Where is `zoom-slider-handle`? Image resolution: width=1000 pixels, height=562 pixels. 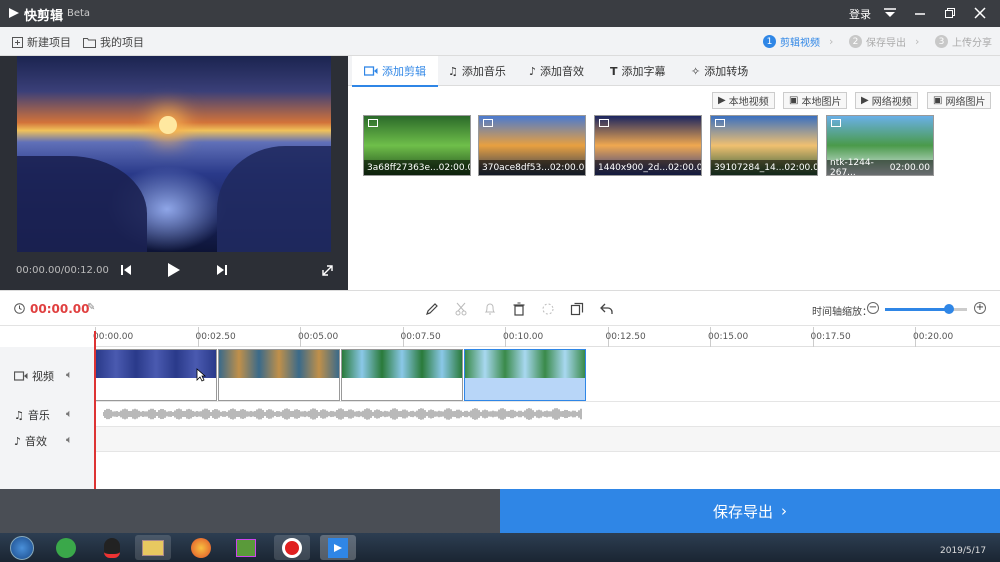
zoom-slider-handle is located at coordinates (949, 309).